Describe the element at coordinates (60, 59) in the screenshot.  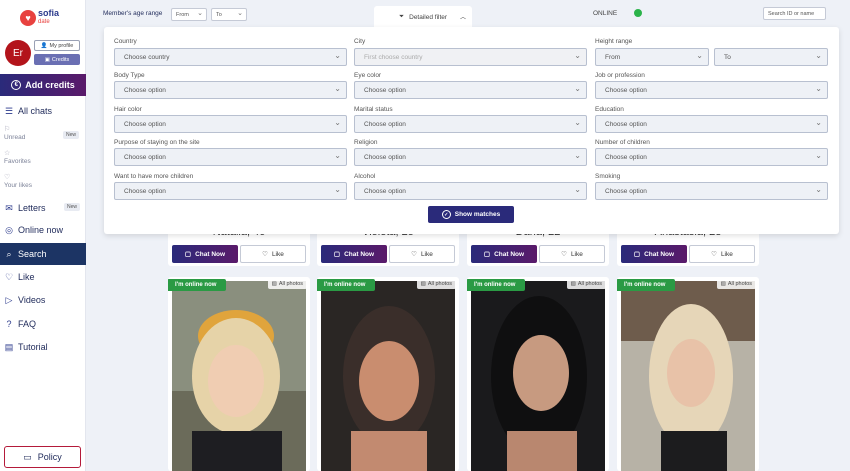
I see `credits-label: Credits` at that location.